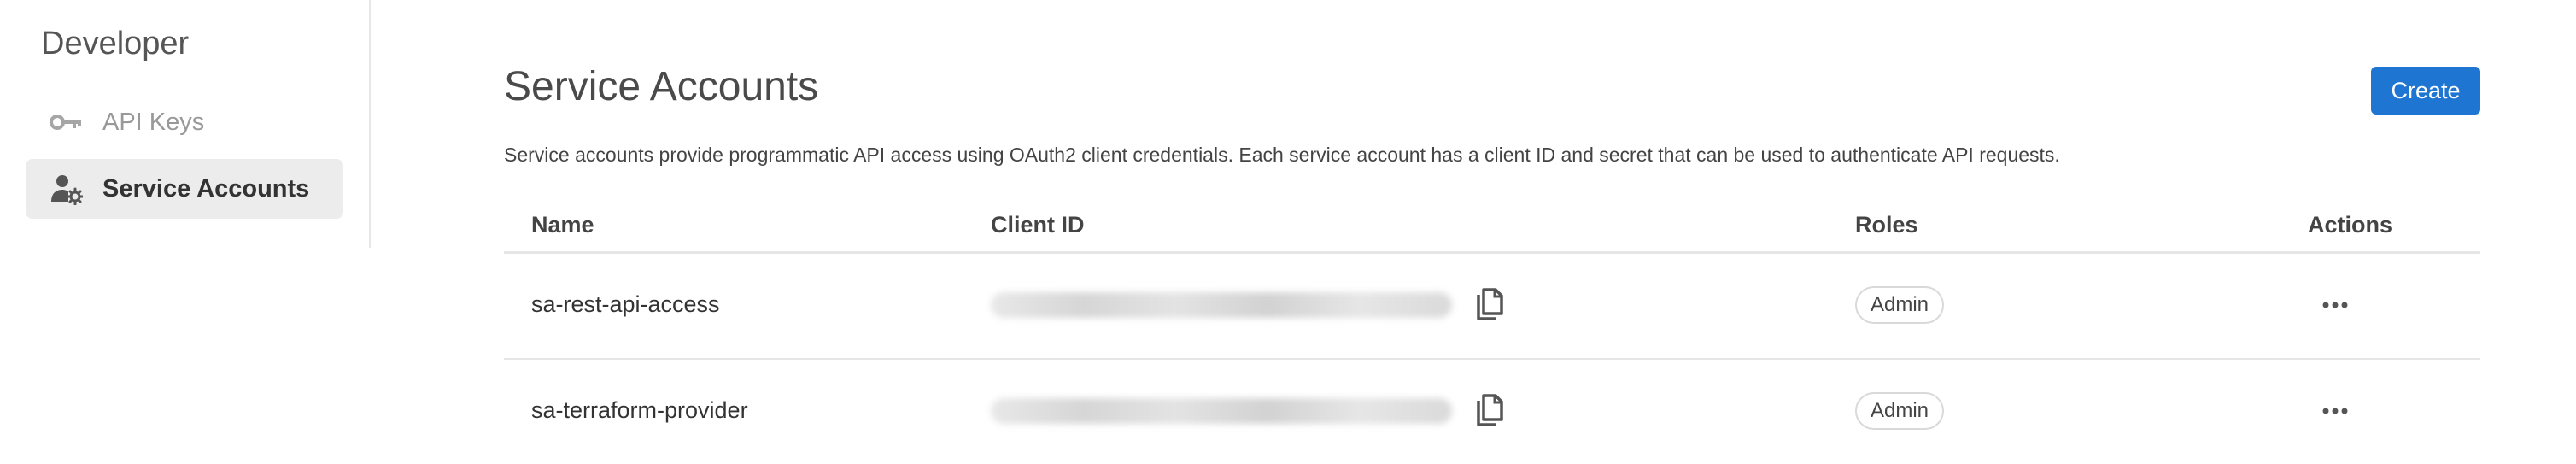 This screenshot has width=2576, height=464. Describe the element at coordinates (2425, 91) in the screenshot. I see `create-button: Create` at that location.